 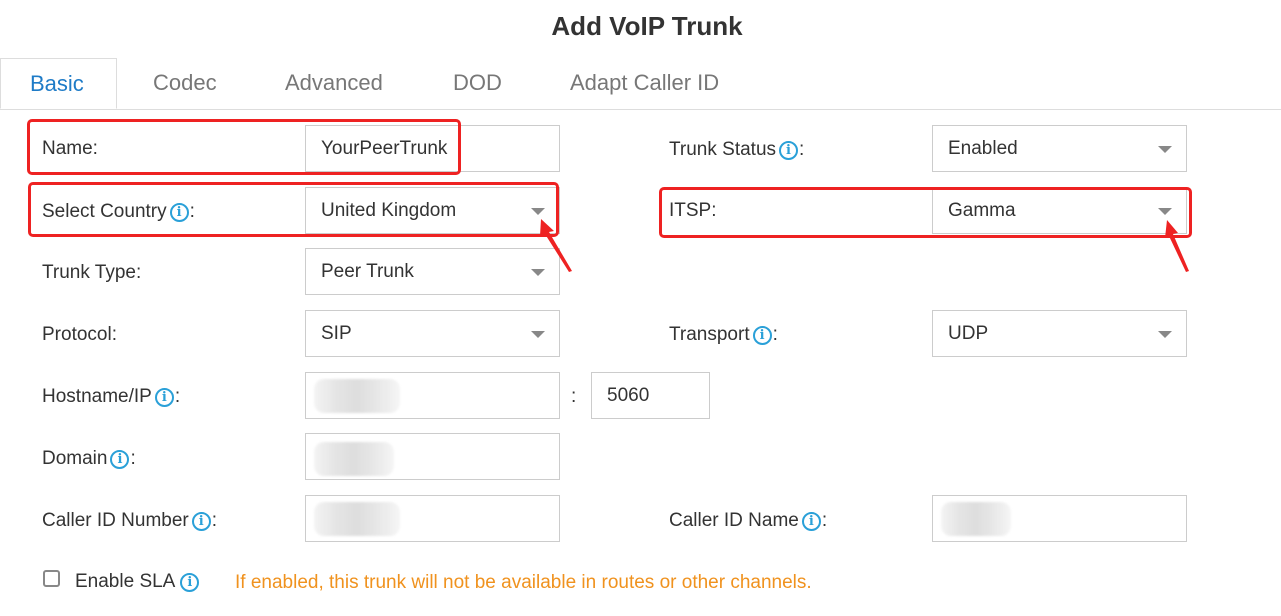 I want to click on annotation-arrows, so click(x=864, y=245).